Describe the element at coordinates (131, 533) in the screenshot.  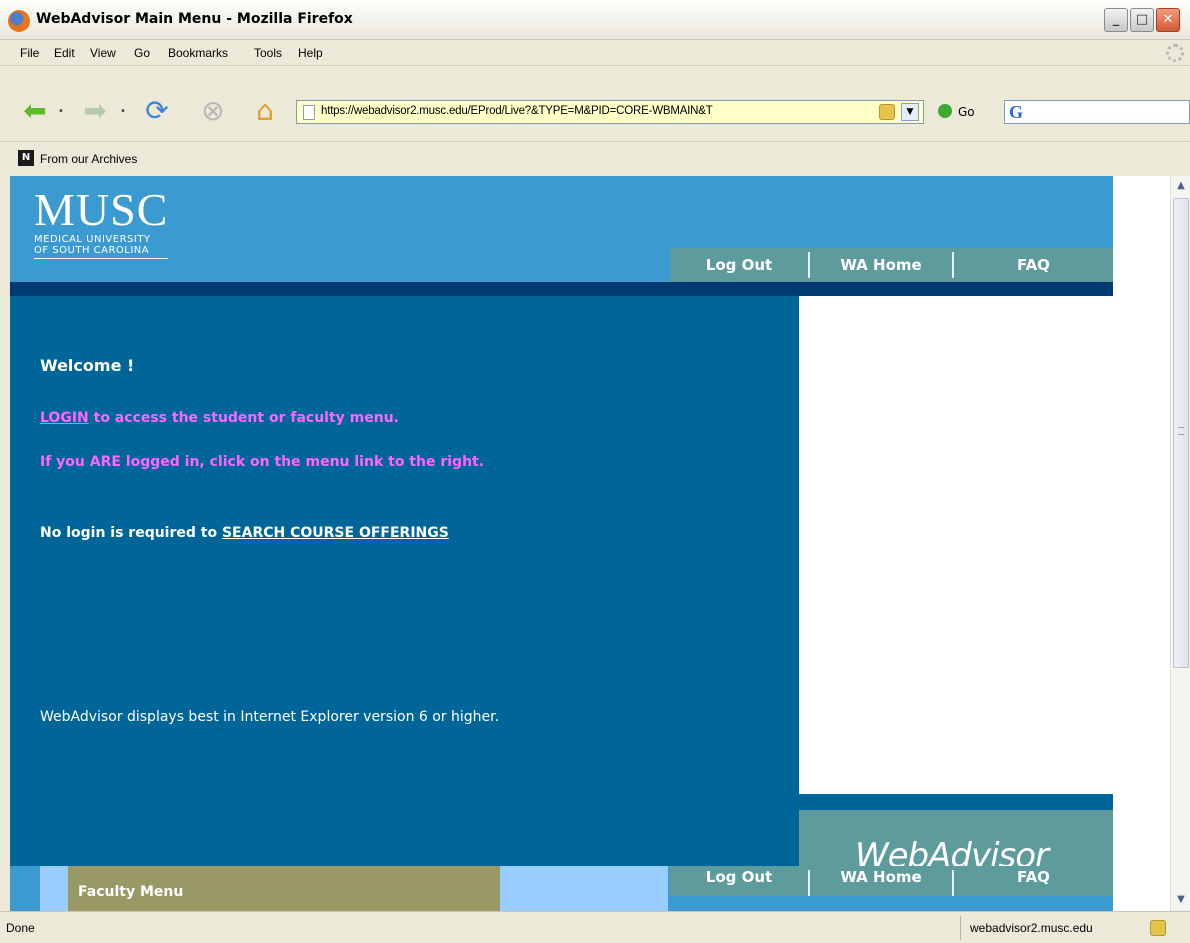
I see `search-instruction-text: No login is required to` at that location.